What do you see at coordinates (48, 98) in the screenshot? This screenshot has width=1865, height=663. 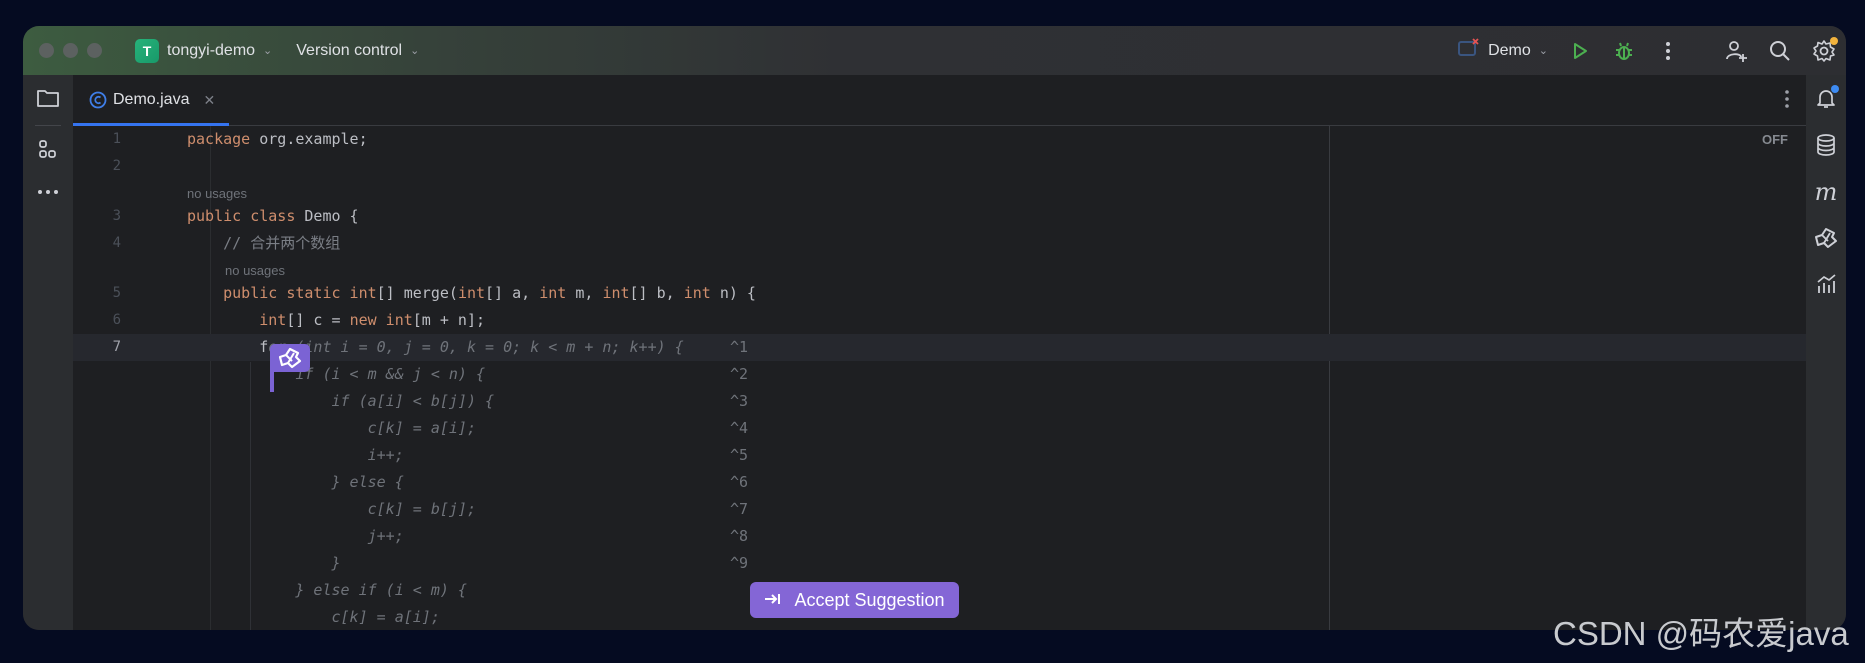 I see `project-tool-button` at bounding box center [48, 98].